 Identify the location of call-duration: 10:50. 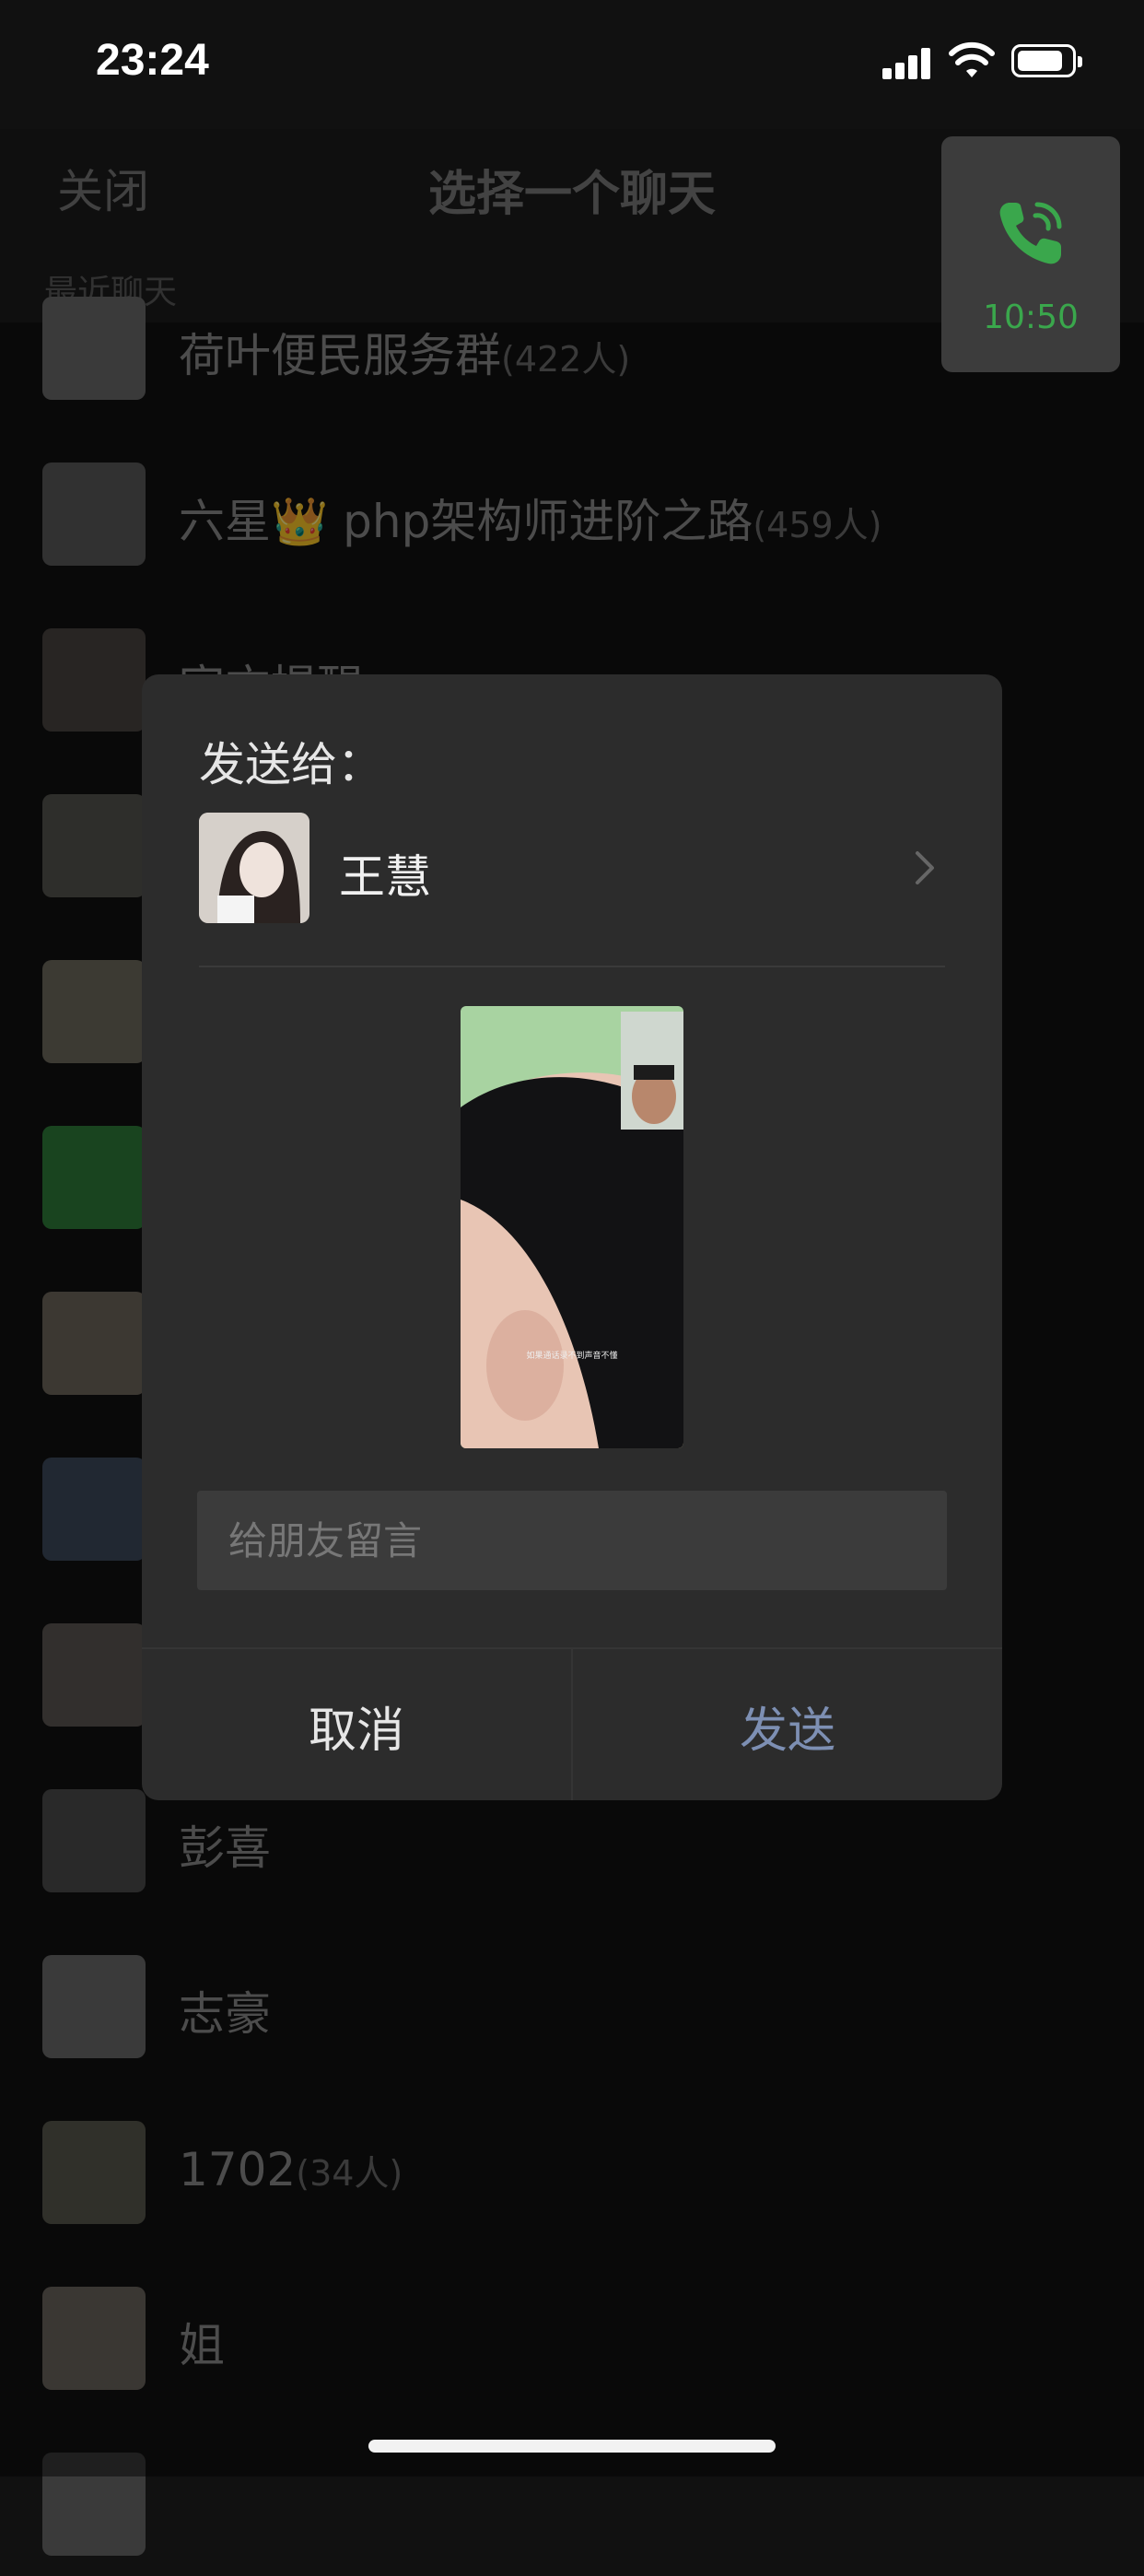
(1031, 317).